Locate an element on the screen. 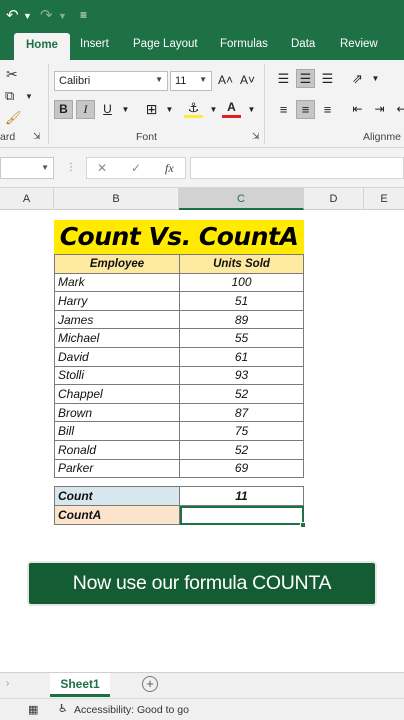 Image resolution: width=404 pixels, height=720 pixels. summary-table: Count 11 CountA is located at coordinates (179, 505).